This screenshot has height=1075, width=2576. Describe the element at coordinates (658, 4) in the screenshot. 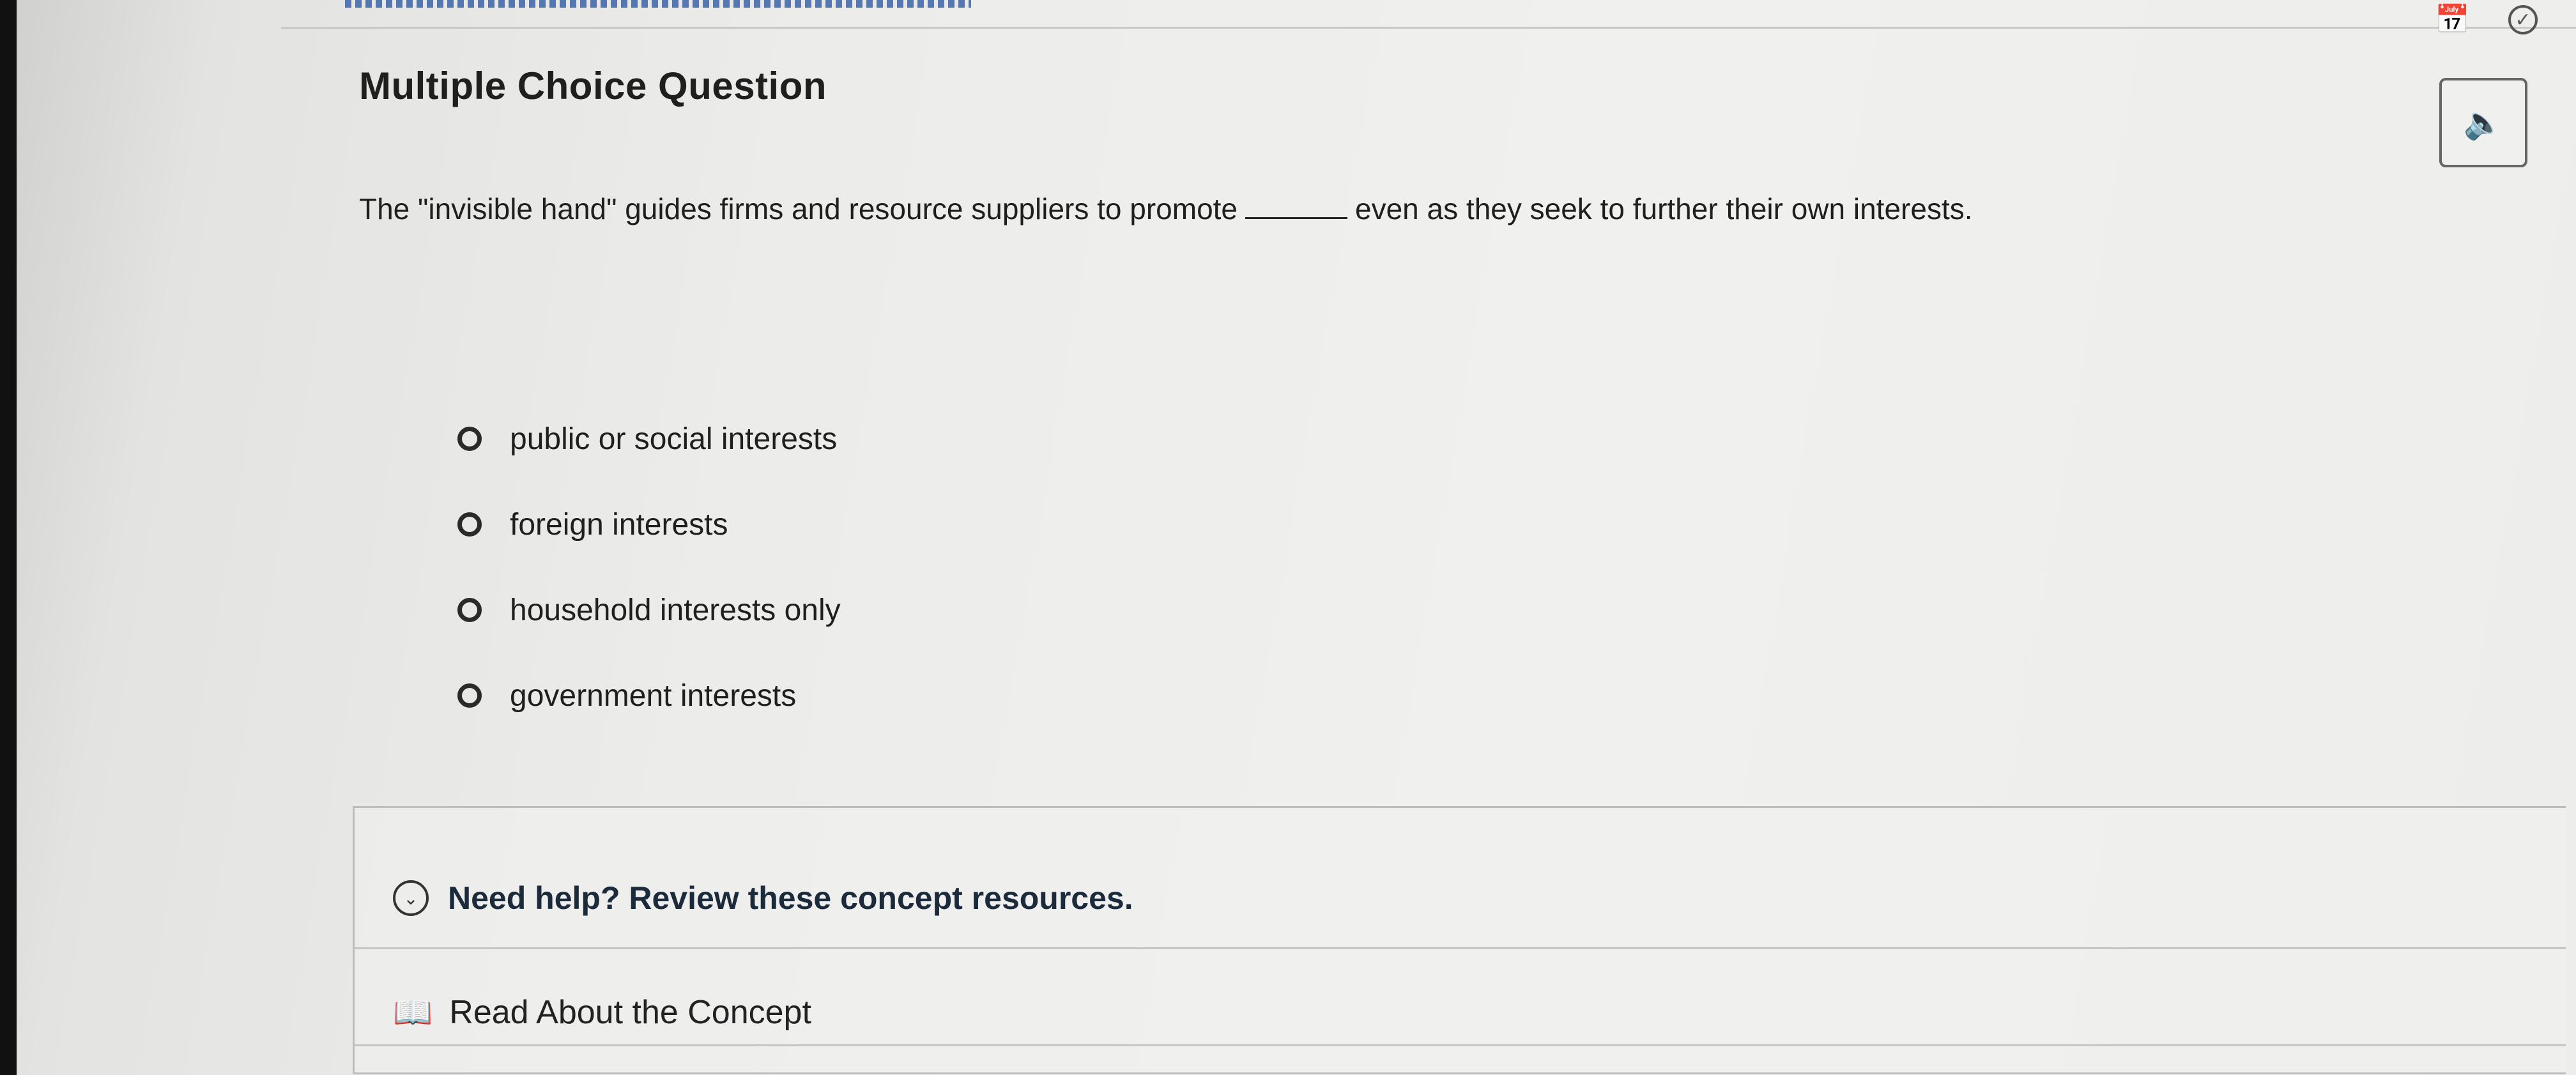

I see `progress-indicator` at that location.